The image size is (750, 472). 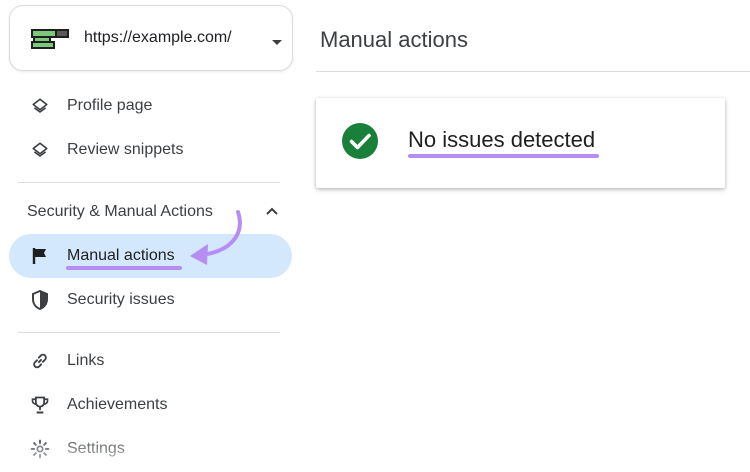 I want to click on sidebar-item-label: Profile page, so click(x=110, y=105).